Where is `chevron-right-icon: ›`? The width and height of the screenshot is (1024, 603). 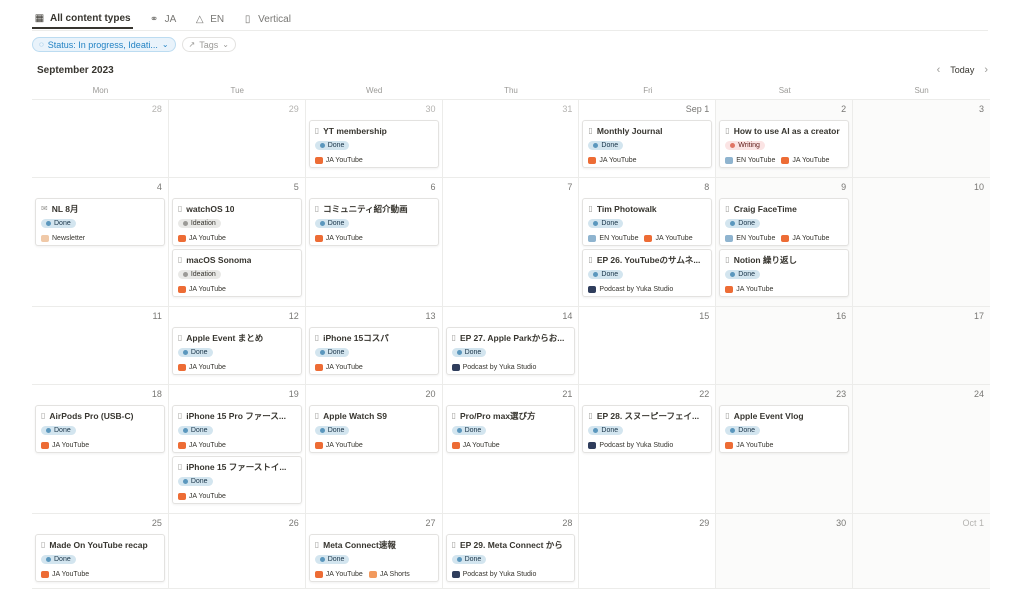 chevron-right-icon: › is located at coordinates (986, 70).